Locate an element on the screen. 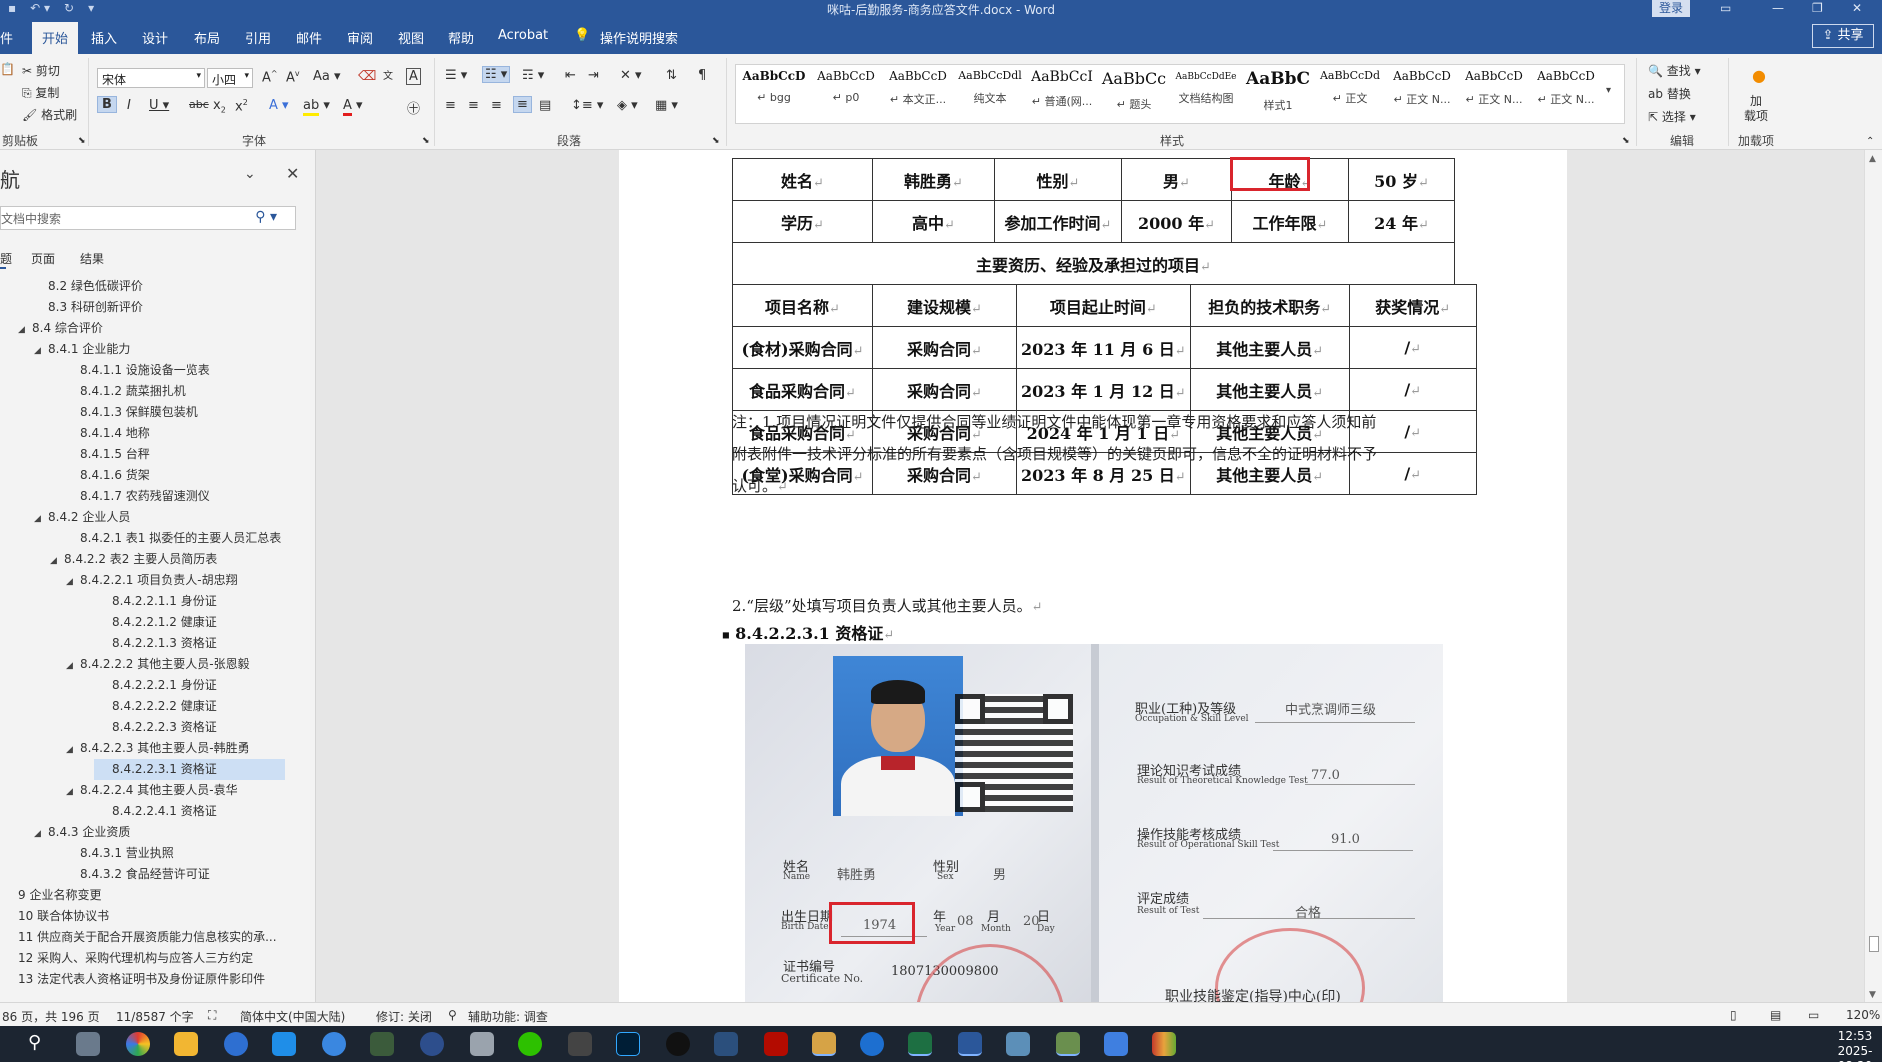  tab-review: 审阅 is located at coordinates (360, 37).